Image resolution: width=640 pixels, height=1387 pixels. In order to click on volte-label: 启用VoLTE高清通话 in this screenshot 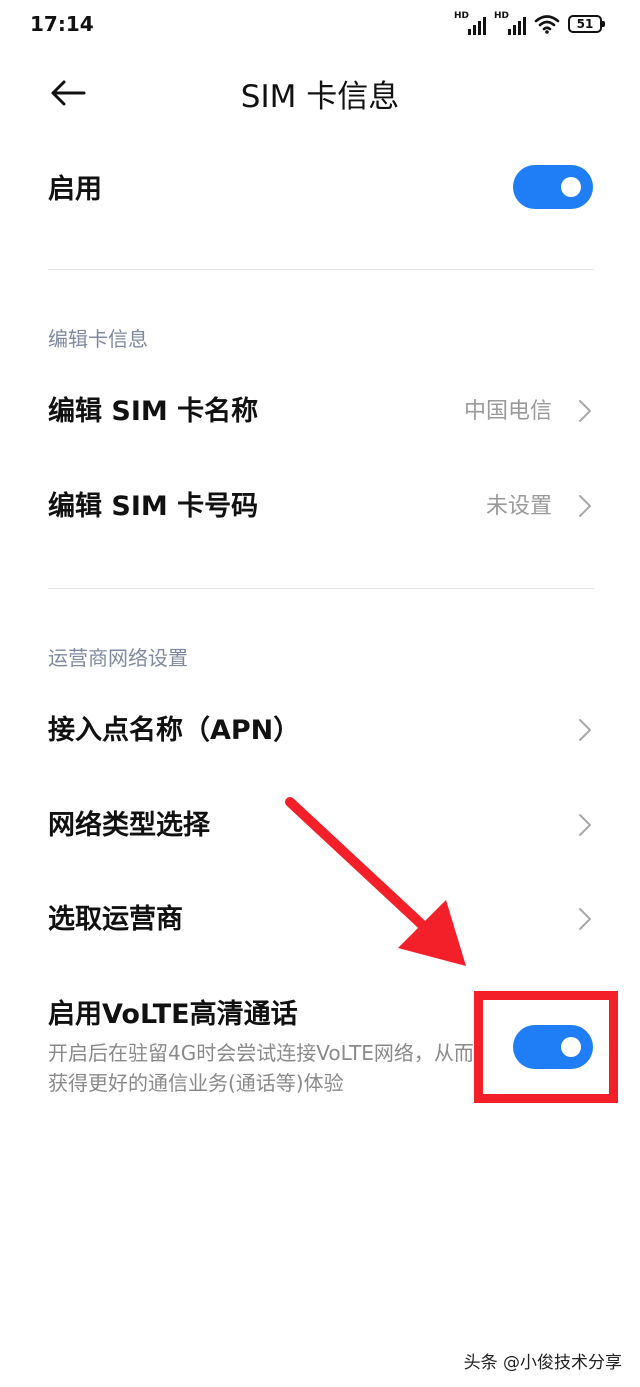, I will do `click(173, 1014)`.